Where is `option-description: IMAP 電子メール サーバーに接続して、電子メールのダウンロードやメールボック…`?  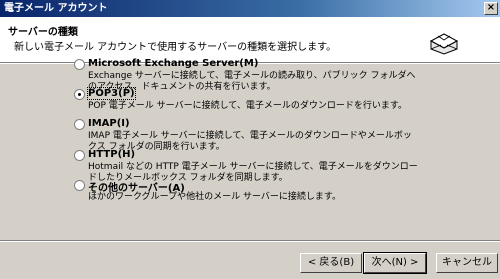
option-description: IMAP 電子メール サーバーに接続して、電子メールのダウンロードやメールボック… is located at coordinates (250, 141).